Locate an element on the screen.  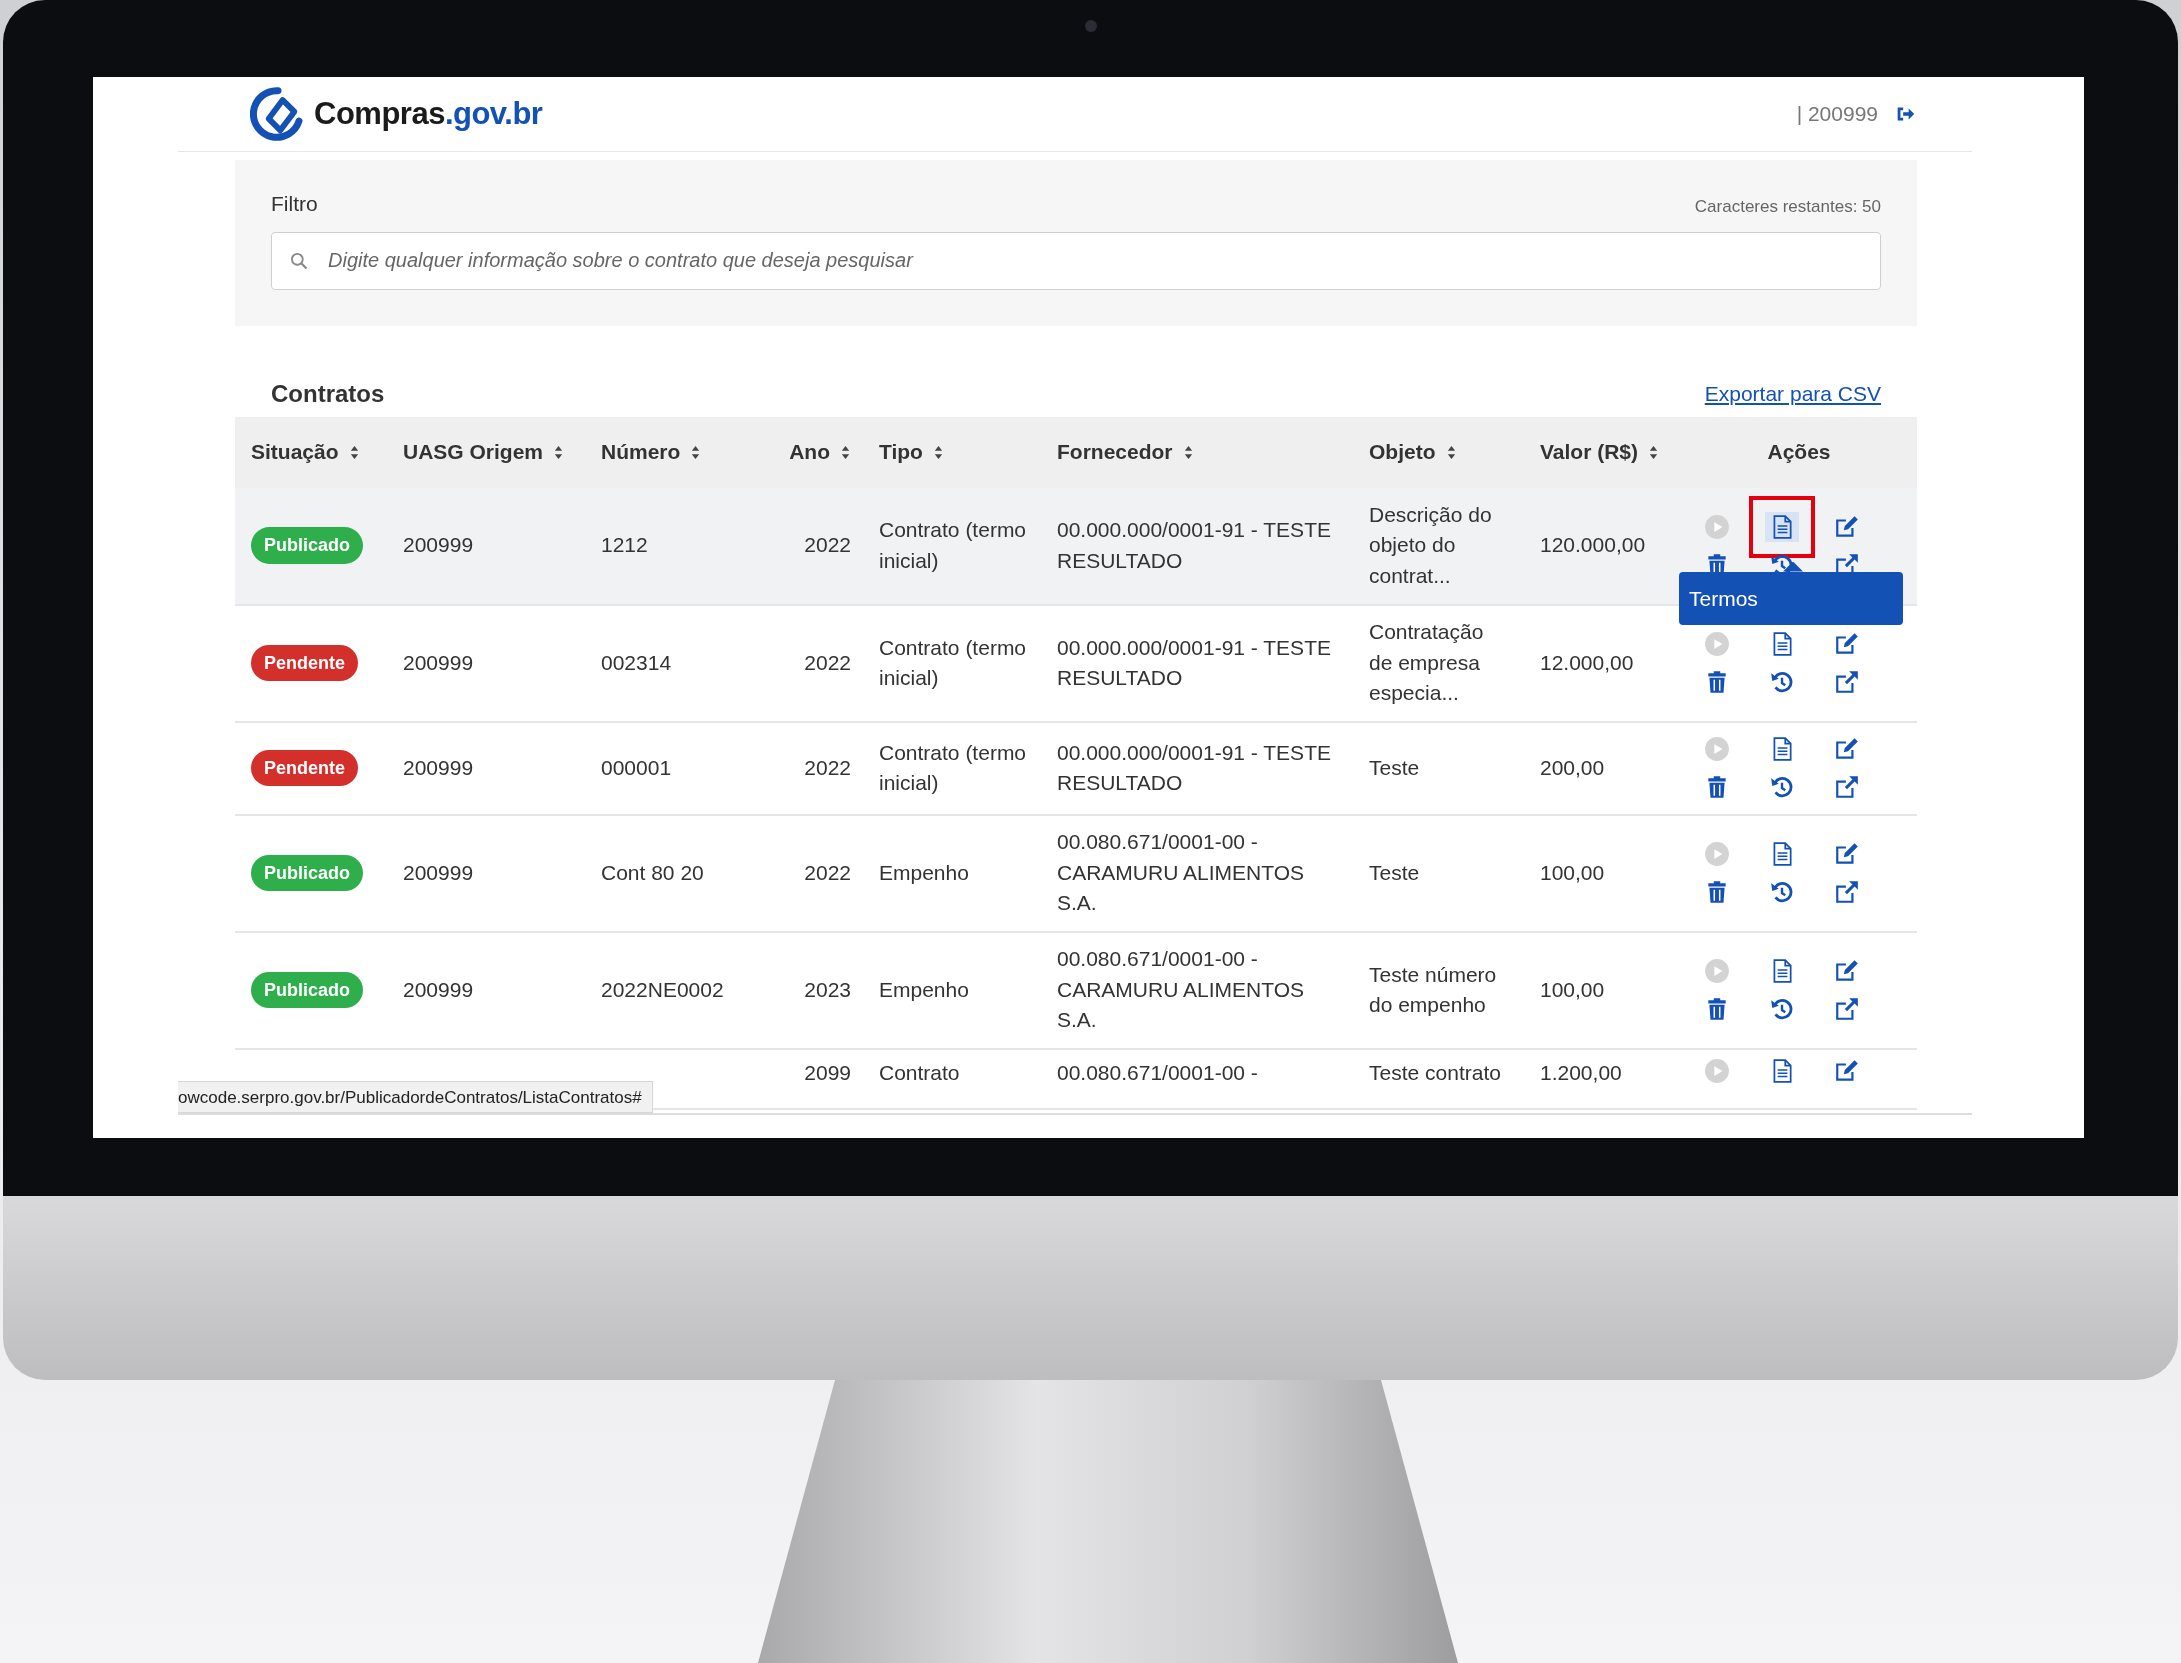
table-cell: 2099 is located at coordinates (811, 1078).